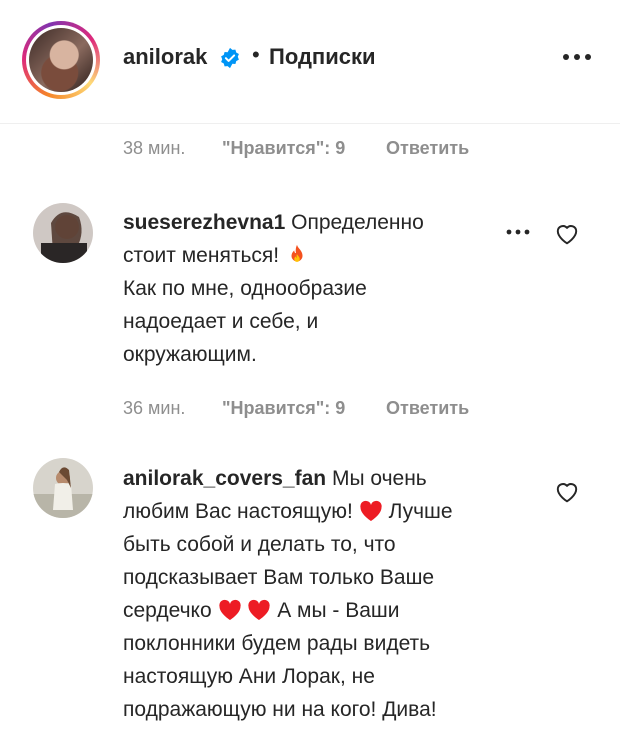 The width and height of the screenshot is (620, 739). Describe the element at coordinates (154, 408) in the screenshot. I see `comment-time: 36 мин.` at that location.